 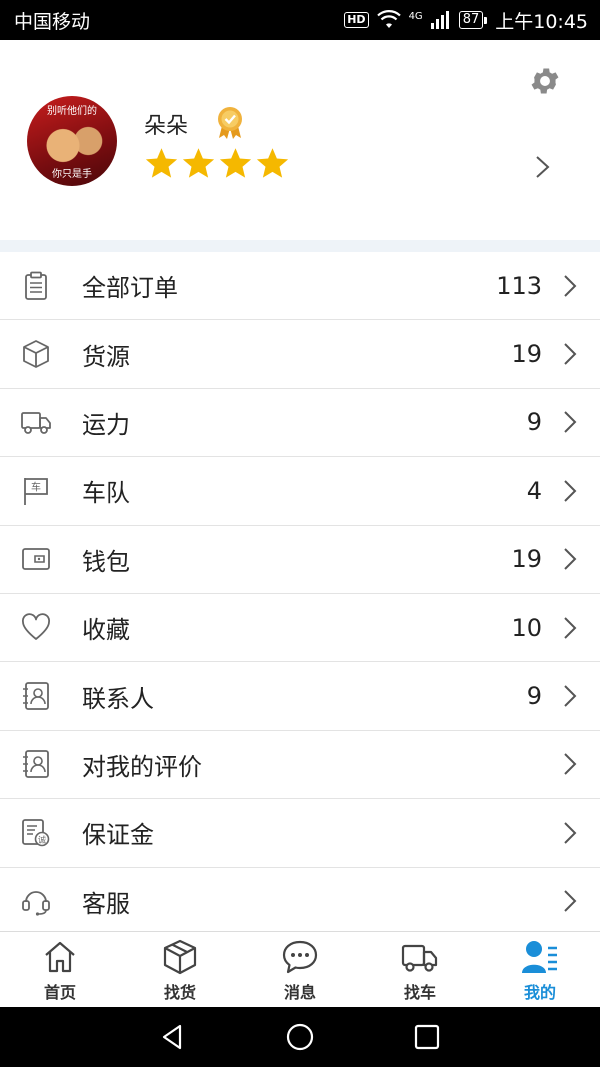 I want to click on menu-row-1: 货源 19, so click(x=300, y=354).